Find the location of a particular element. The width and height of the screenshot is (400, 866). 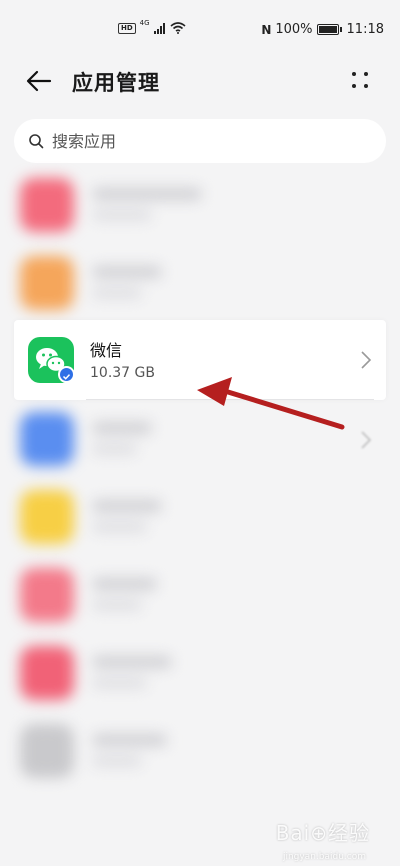

page-title: 应用管理 is located at coordinates (116, 83).